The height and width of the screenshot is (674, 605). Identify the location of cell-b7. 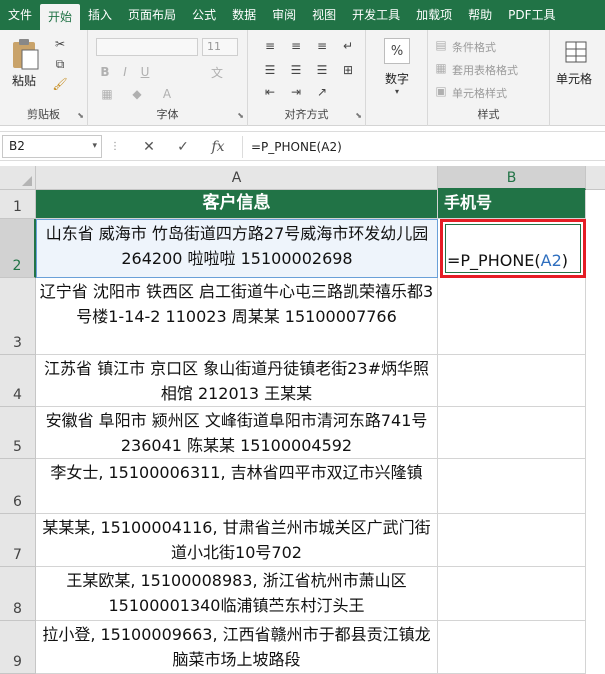
(512, 540).